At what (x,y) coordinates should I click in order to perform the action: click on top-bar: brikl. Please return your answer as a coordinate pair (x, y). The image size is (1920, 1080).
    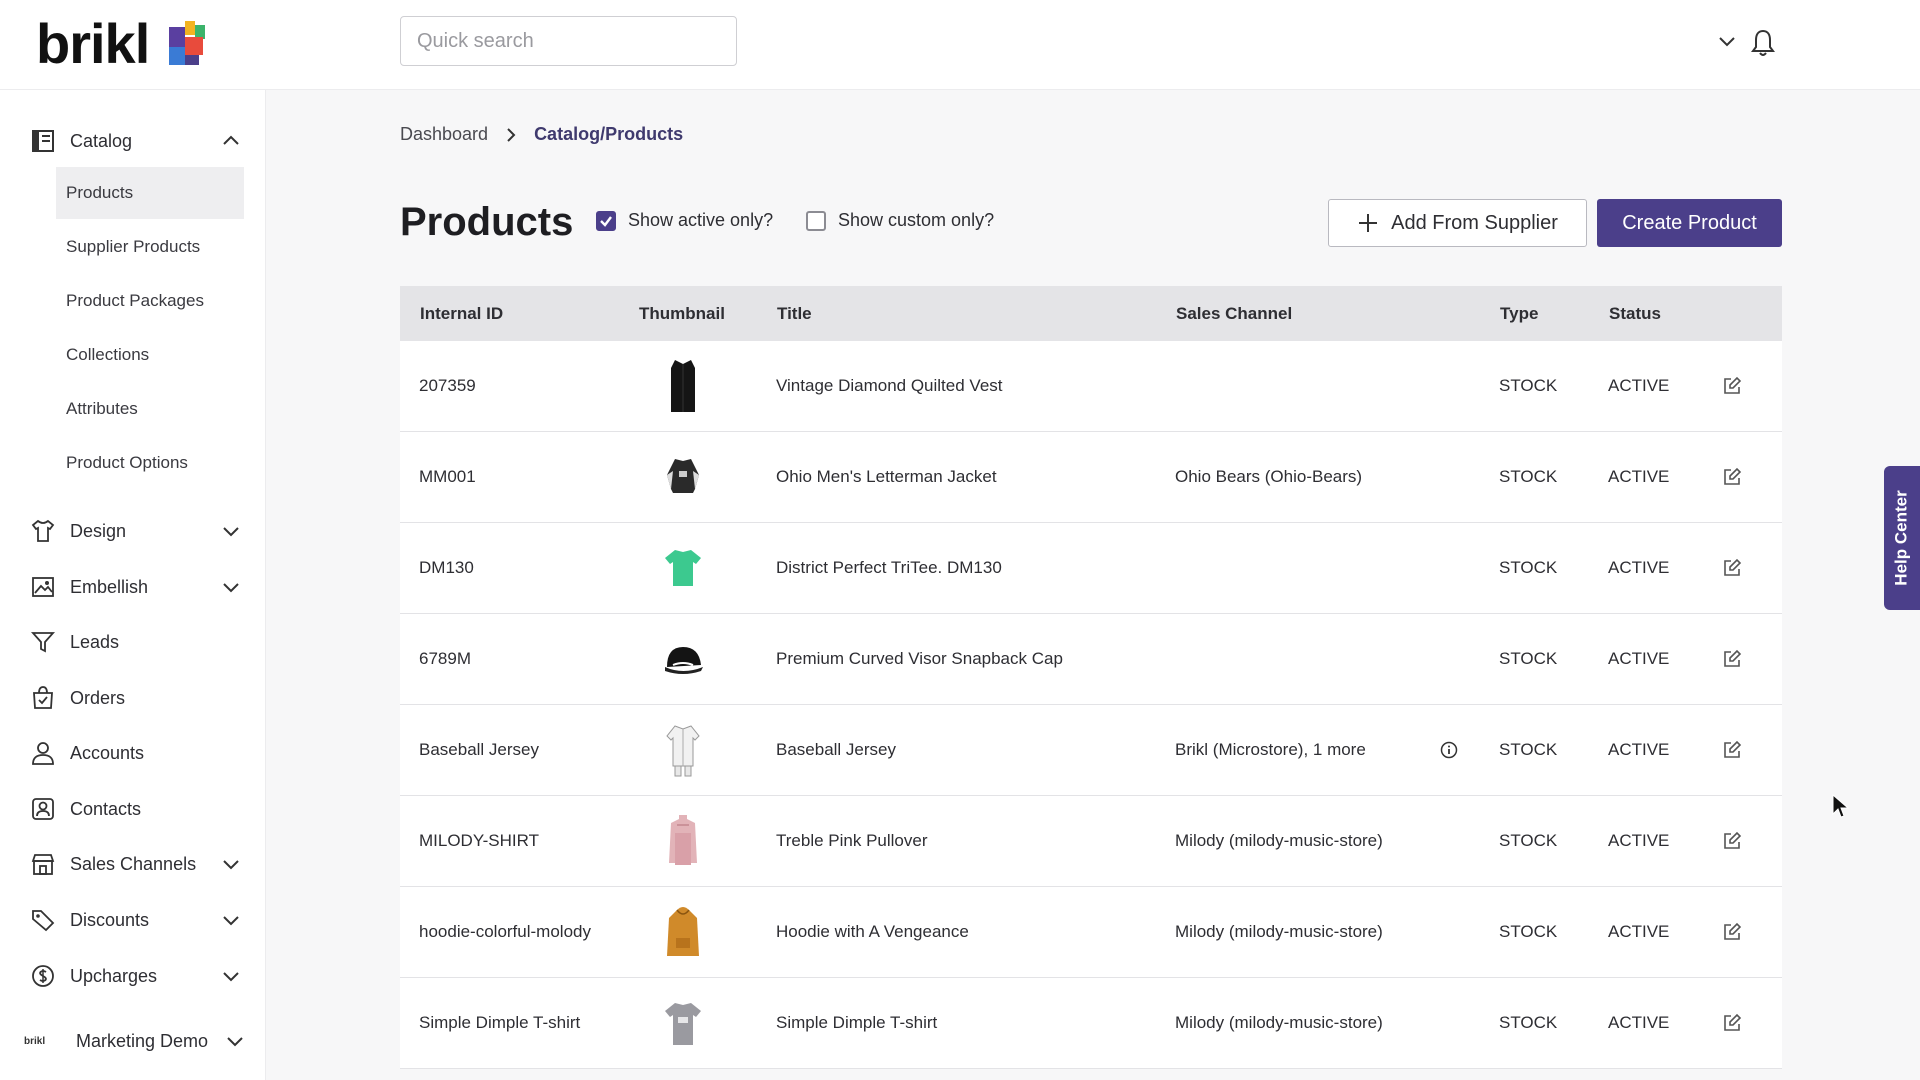
    Looking at the image, I should click on (960, 45).